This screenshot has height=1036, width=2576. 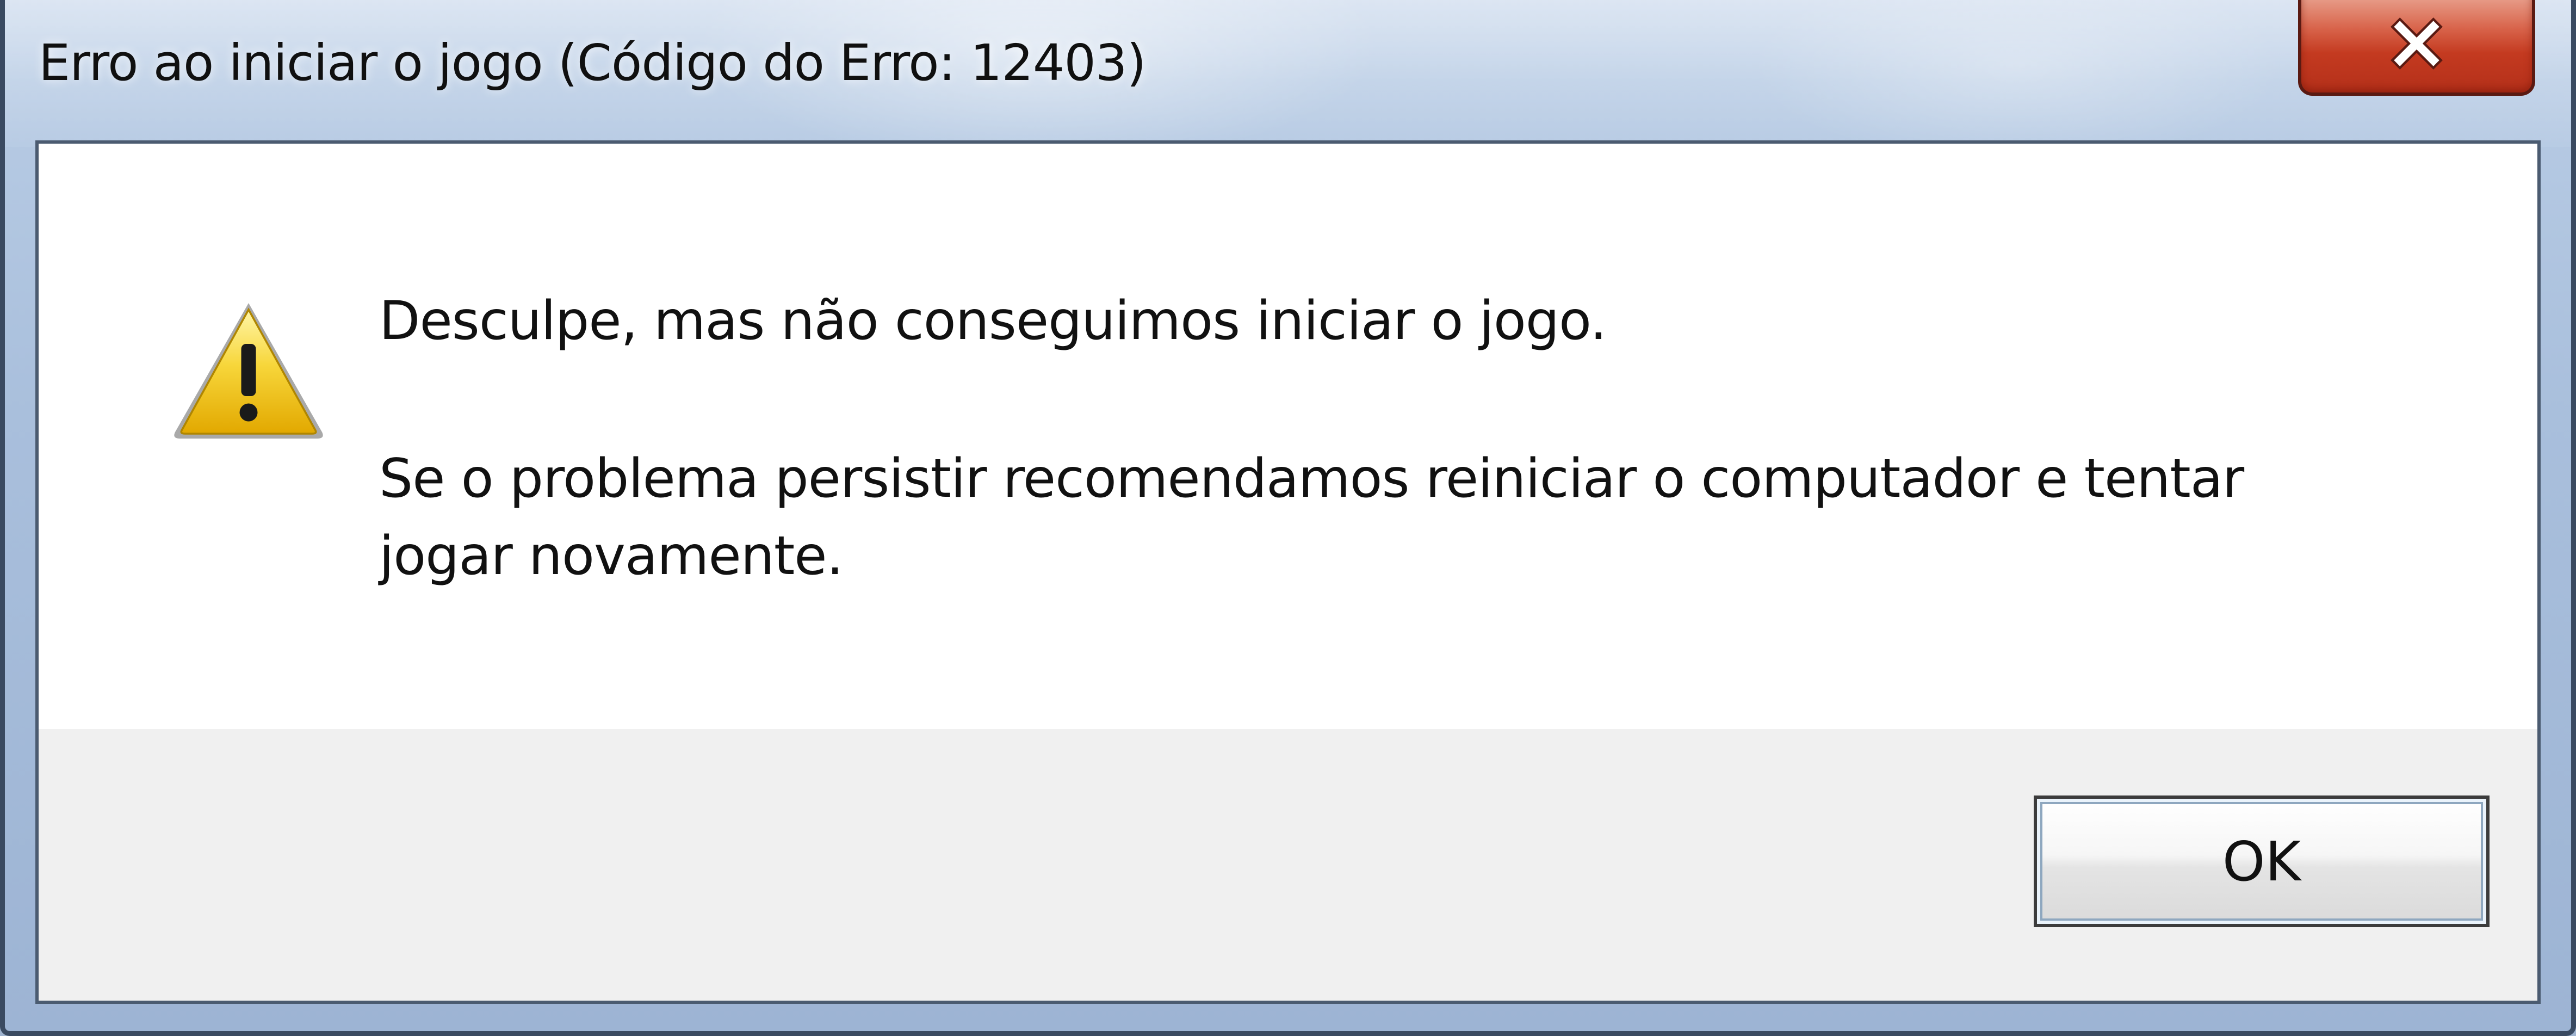 What do you see at coordinates (2262, 861) in the screenshot?
I see `ok-button: OK` at bounding box center [2262, 861].